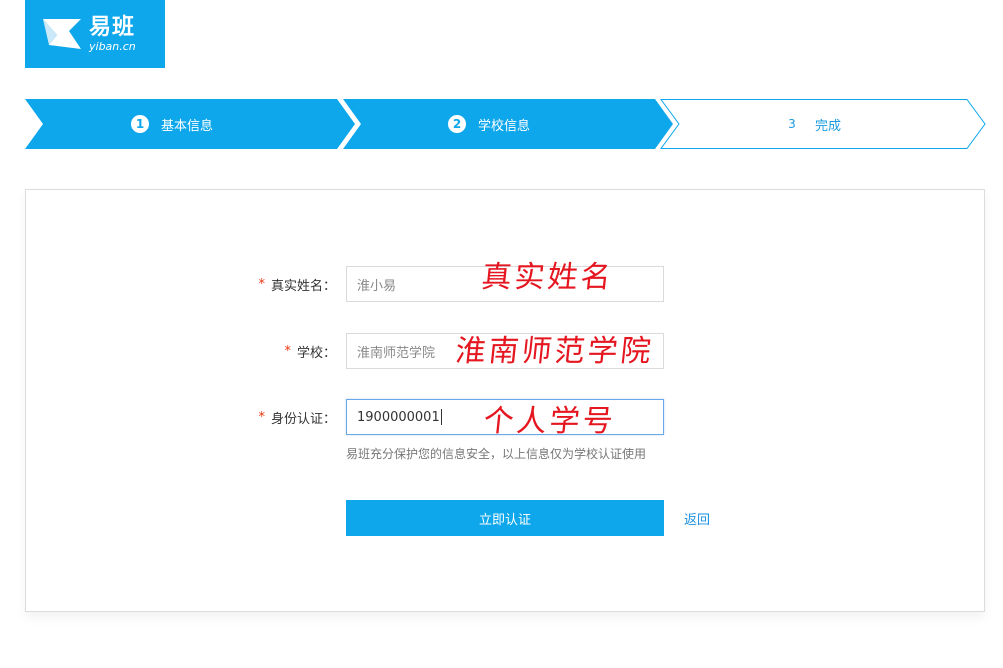 The width and height of the screenshot is (1003, 668). Describe the element at coordinates (187, 126) in the screenshot. I see `step-1-label: 基本信息` at that location.